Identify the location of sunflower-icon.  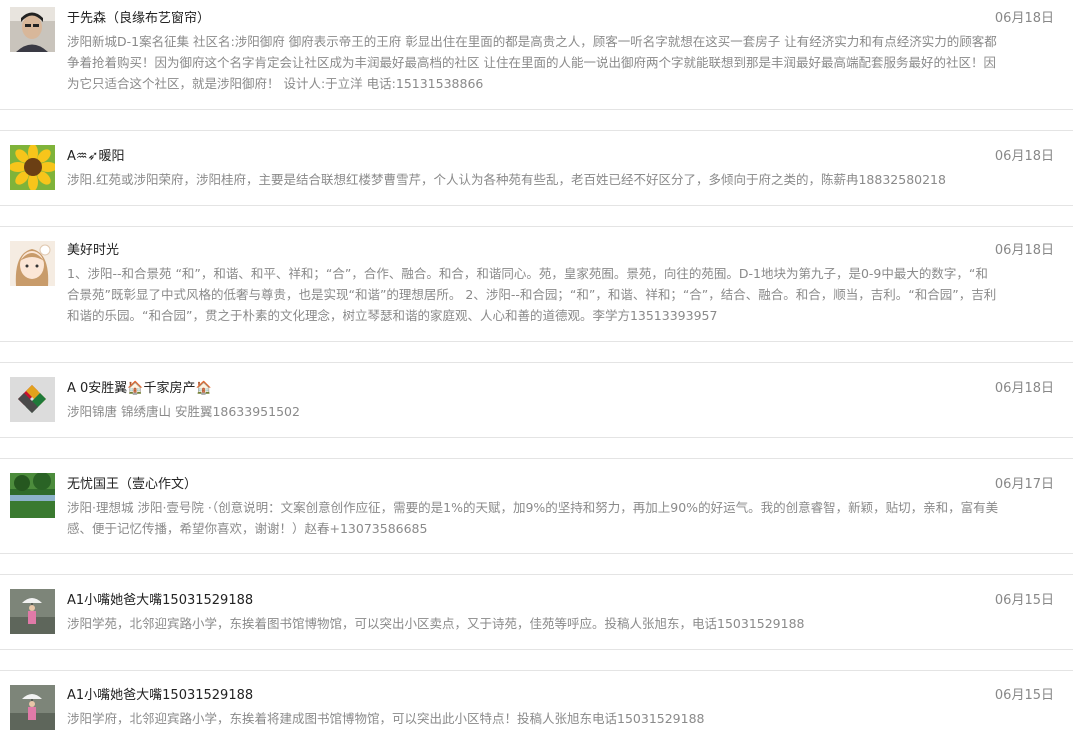
(32, 167).